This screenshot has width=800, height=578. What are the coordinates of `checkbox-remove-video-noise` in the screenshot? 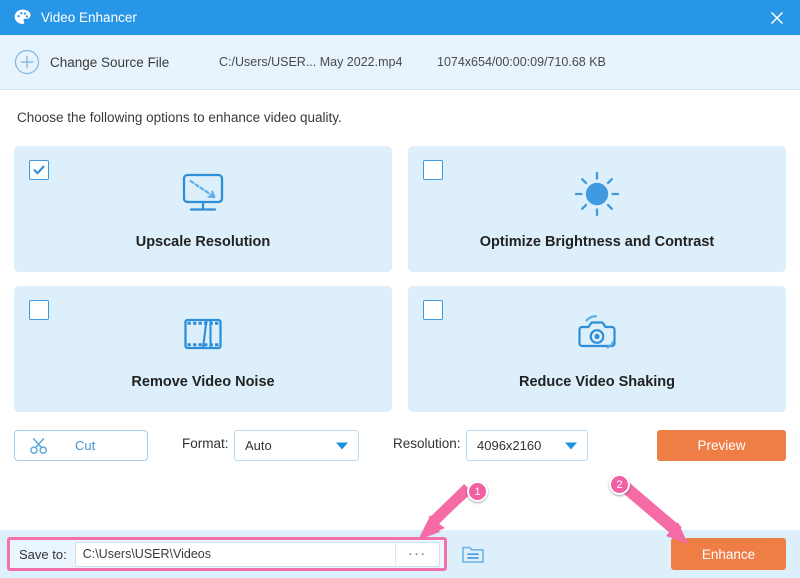 It's located at (39, 310).